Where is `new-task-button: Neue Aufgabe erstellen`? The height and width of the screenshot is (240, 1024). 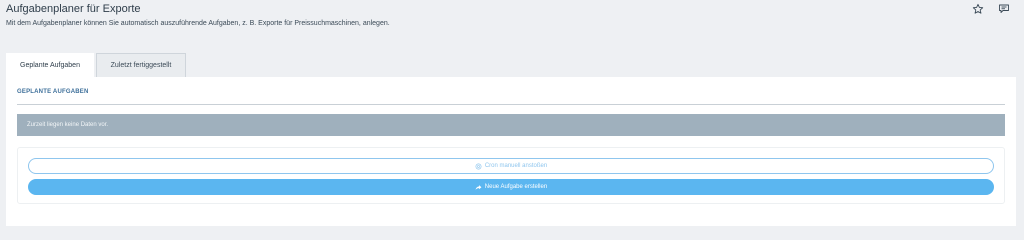 new-task-button: Neue Aufgabe erstellen is located at coordinates (511, 187).